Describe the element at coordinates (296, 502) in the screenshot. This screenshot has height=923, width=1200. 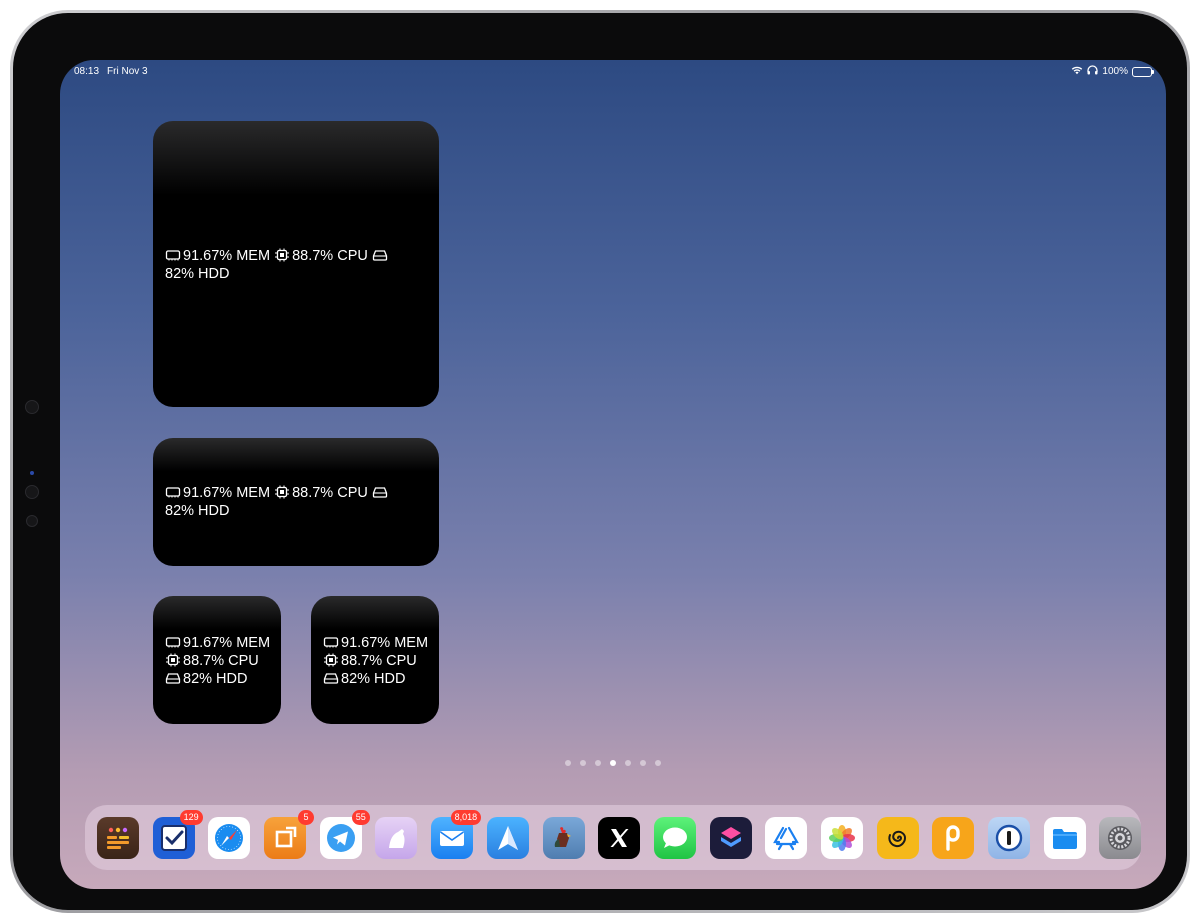
I see `system-stats-widget-medium: 91.67% MEM 88.7% CPU 82% HDD` at that location.